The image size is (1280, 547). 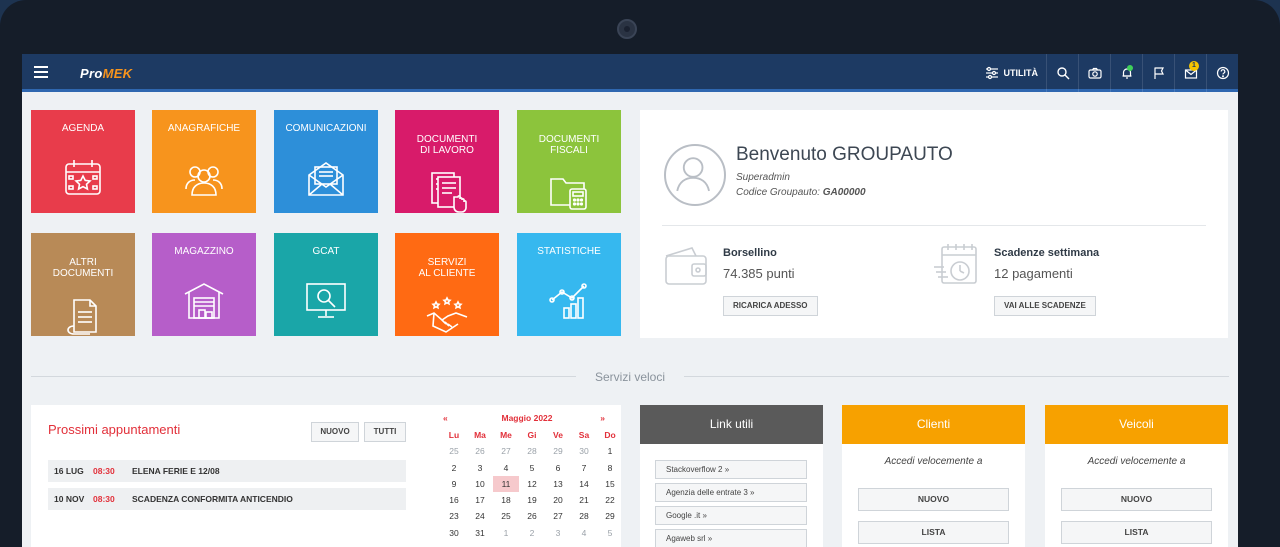 What do you see at coordinates (532, 484) in the screenshot?
I see `calendar-day: 12` at bounding box center [532, 484].